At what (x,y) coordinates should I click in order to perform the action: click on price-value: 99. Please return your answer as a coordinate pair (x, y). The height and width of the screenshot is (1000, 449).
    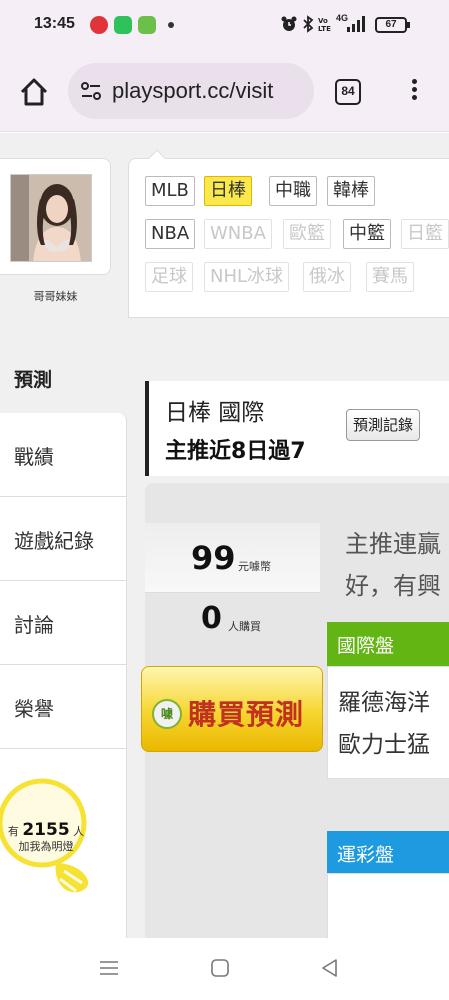
    Looking at the image, I should click on (213, 558).